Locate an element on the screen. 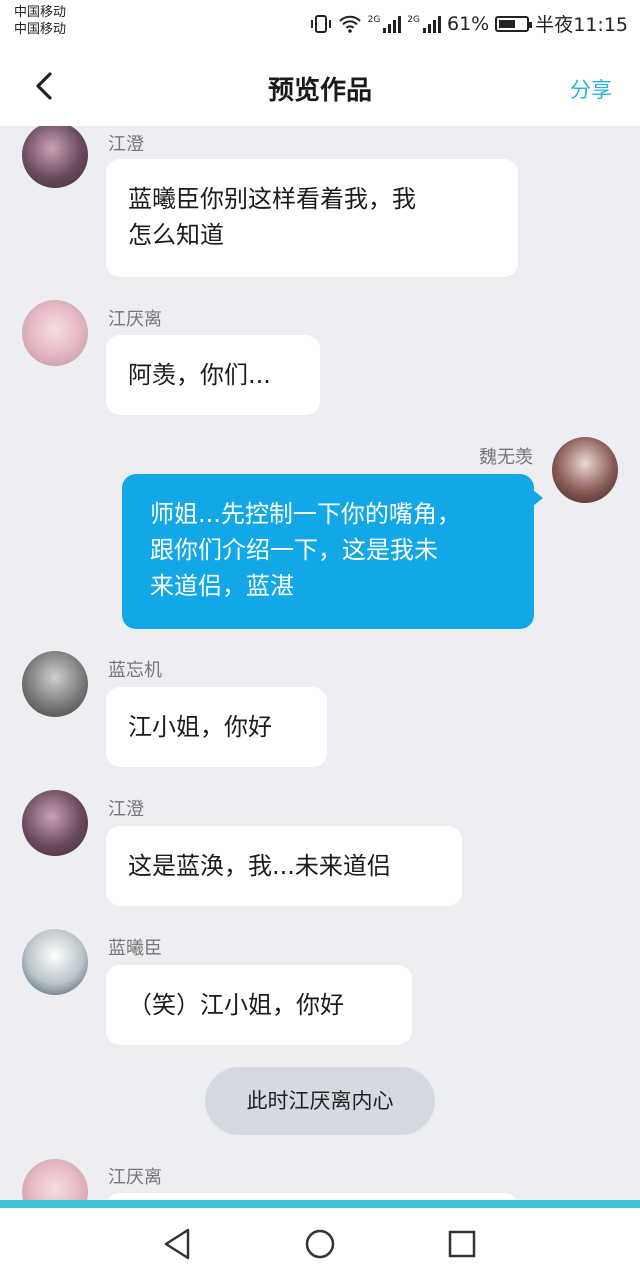 This screenshot has width=640, height=1280. vibrate-icon is located at coordinates (320, 23).